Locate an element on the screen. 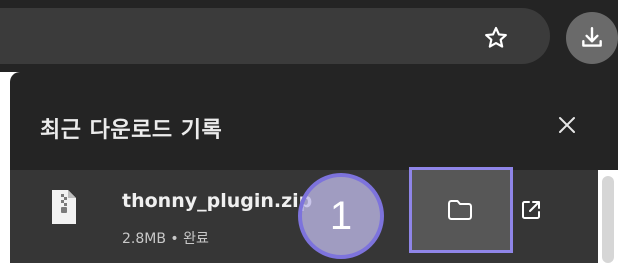 The width and height of the screenshot is (618, 263). close-icon is located at coordinates (567, 125).